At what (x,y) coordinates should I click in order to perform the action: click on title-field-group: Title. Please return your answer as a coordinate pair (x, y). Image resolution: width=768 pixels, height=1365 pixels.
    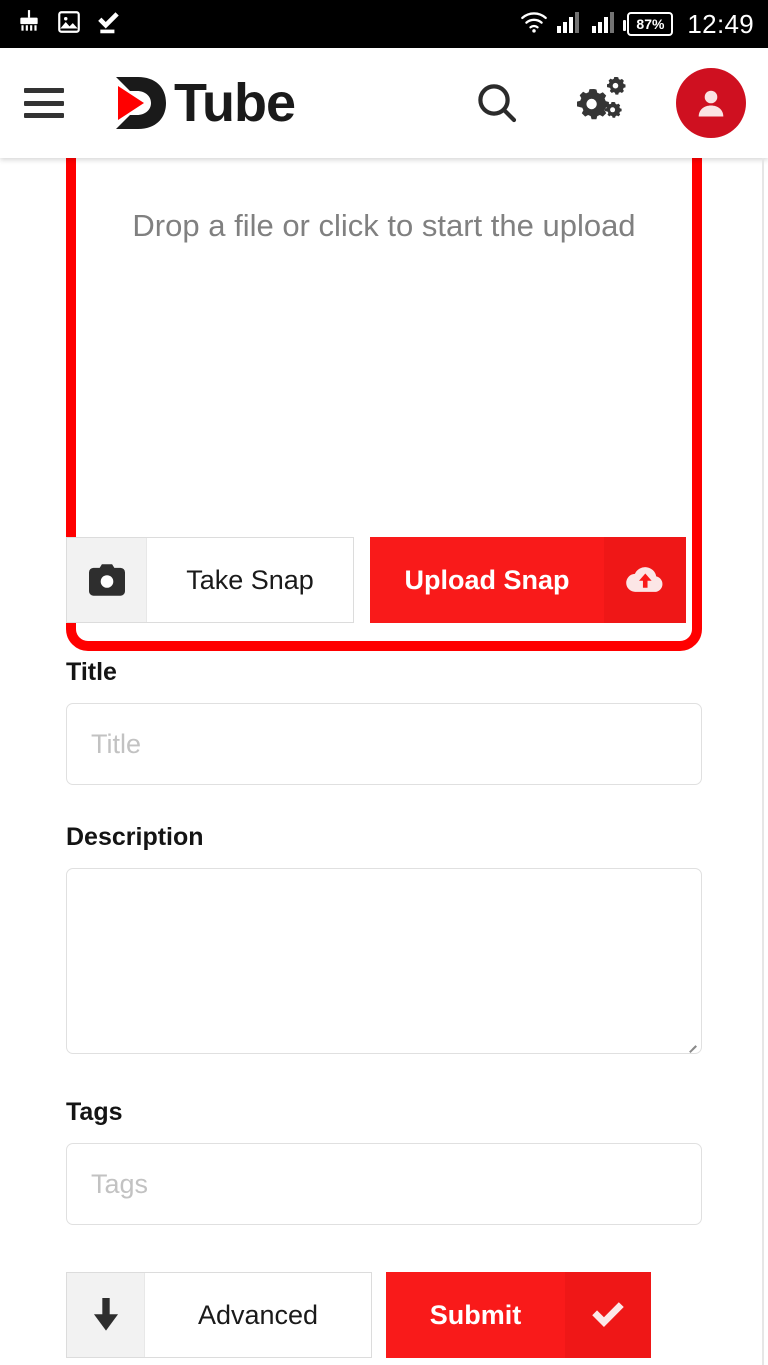
    Looking at the image, I should click on (384, 721).